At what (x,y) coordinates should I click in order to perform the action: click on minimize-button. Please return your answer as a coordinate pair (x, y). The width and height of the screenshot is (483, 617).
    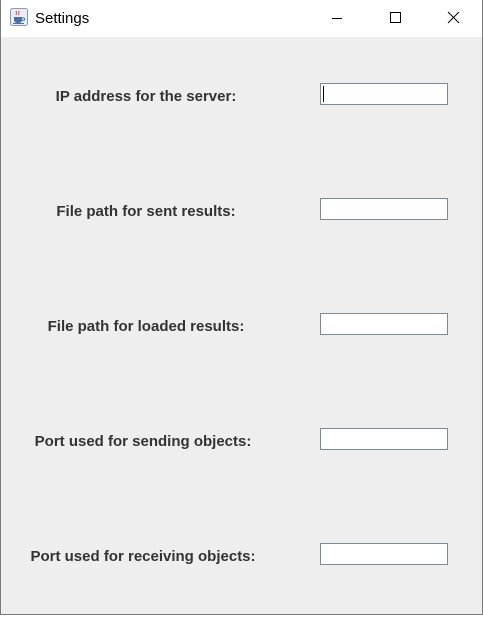
    Looking at the image, I should click on (337, 18).